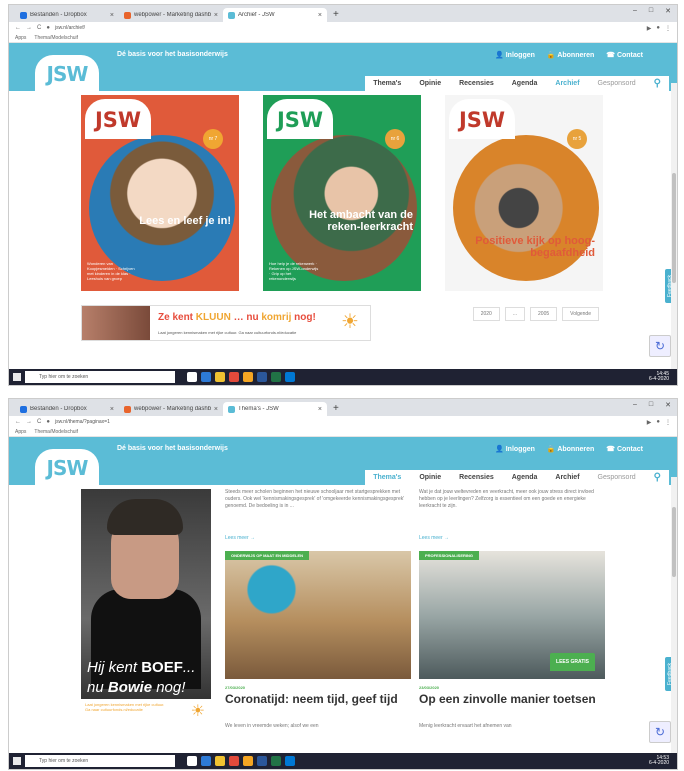  Describe the element at coordinates (275, 409) in the screenshot. I see `browser-tab-active: Thema's - JSW ×` at that location.